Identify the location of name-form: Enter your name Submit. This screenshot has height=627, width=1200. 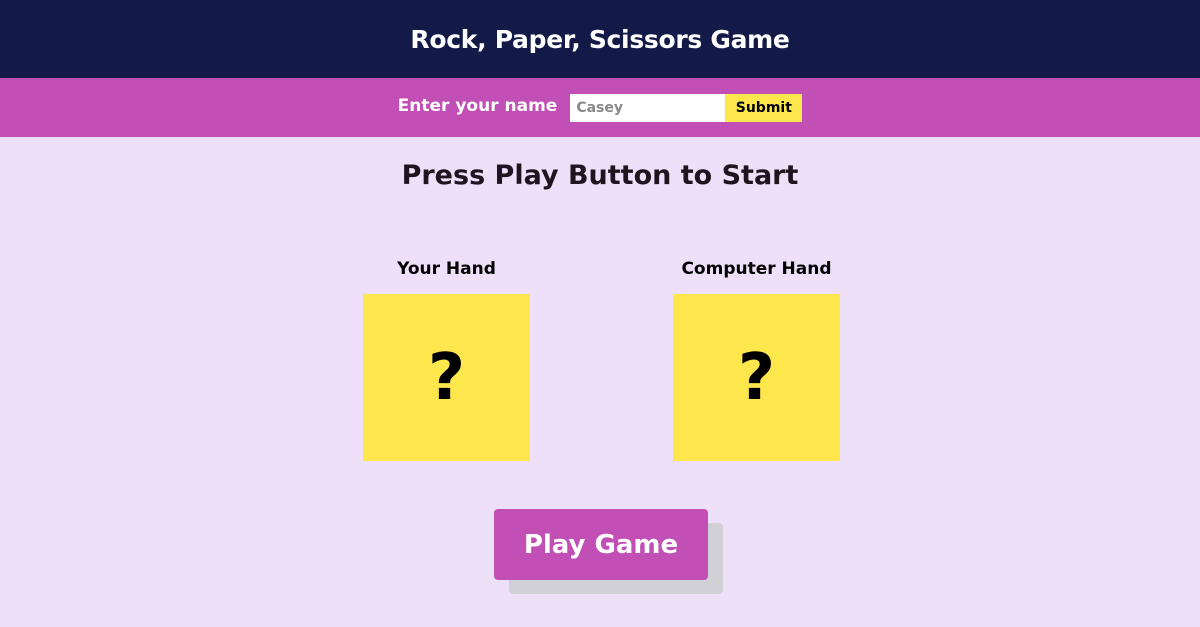
(600, 107).